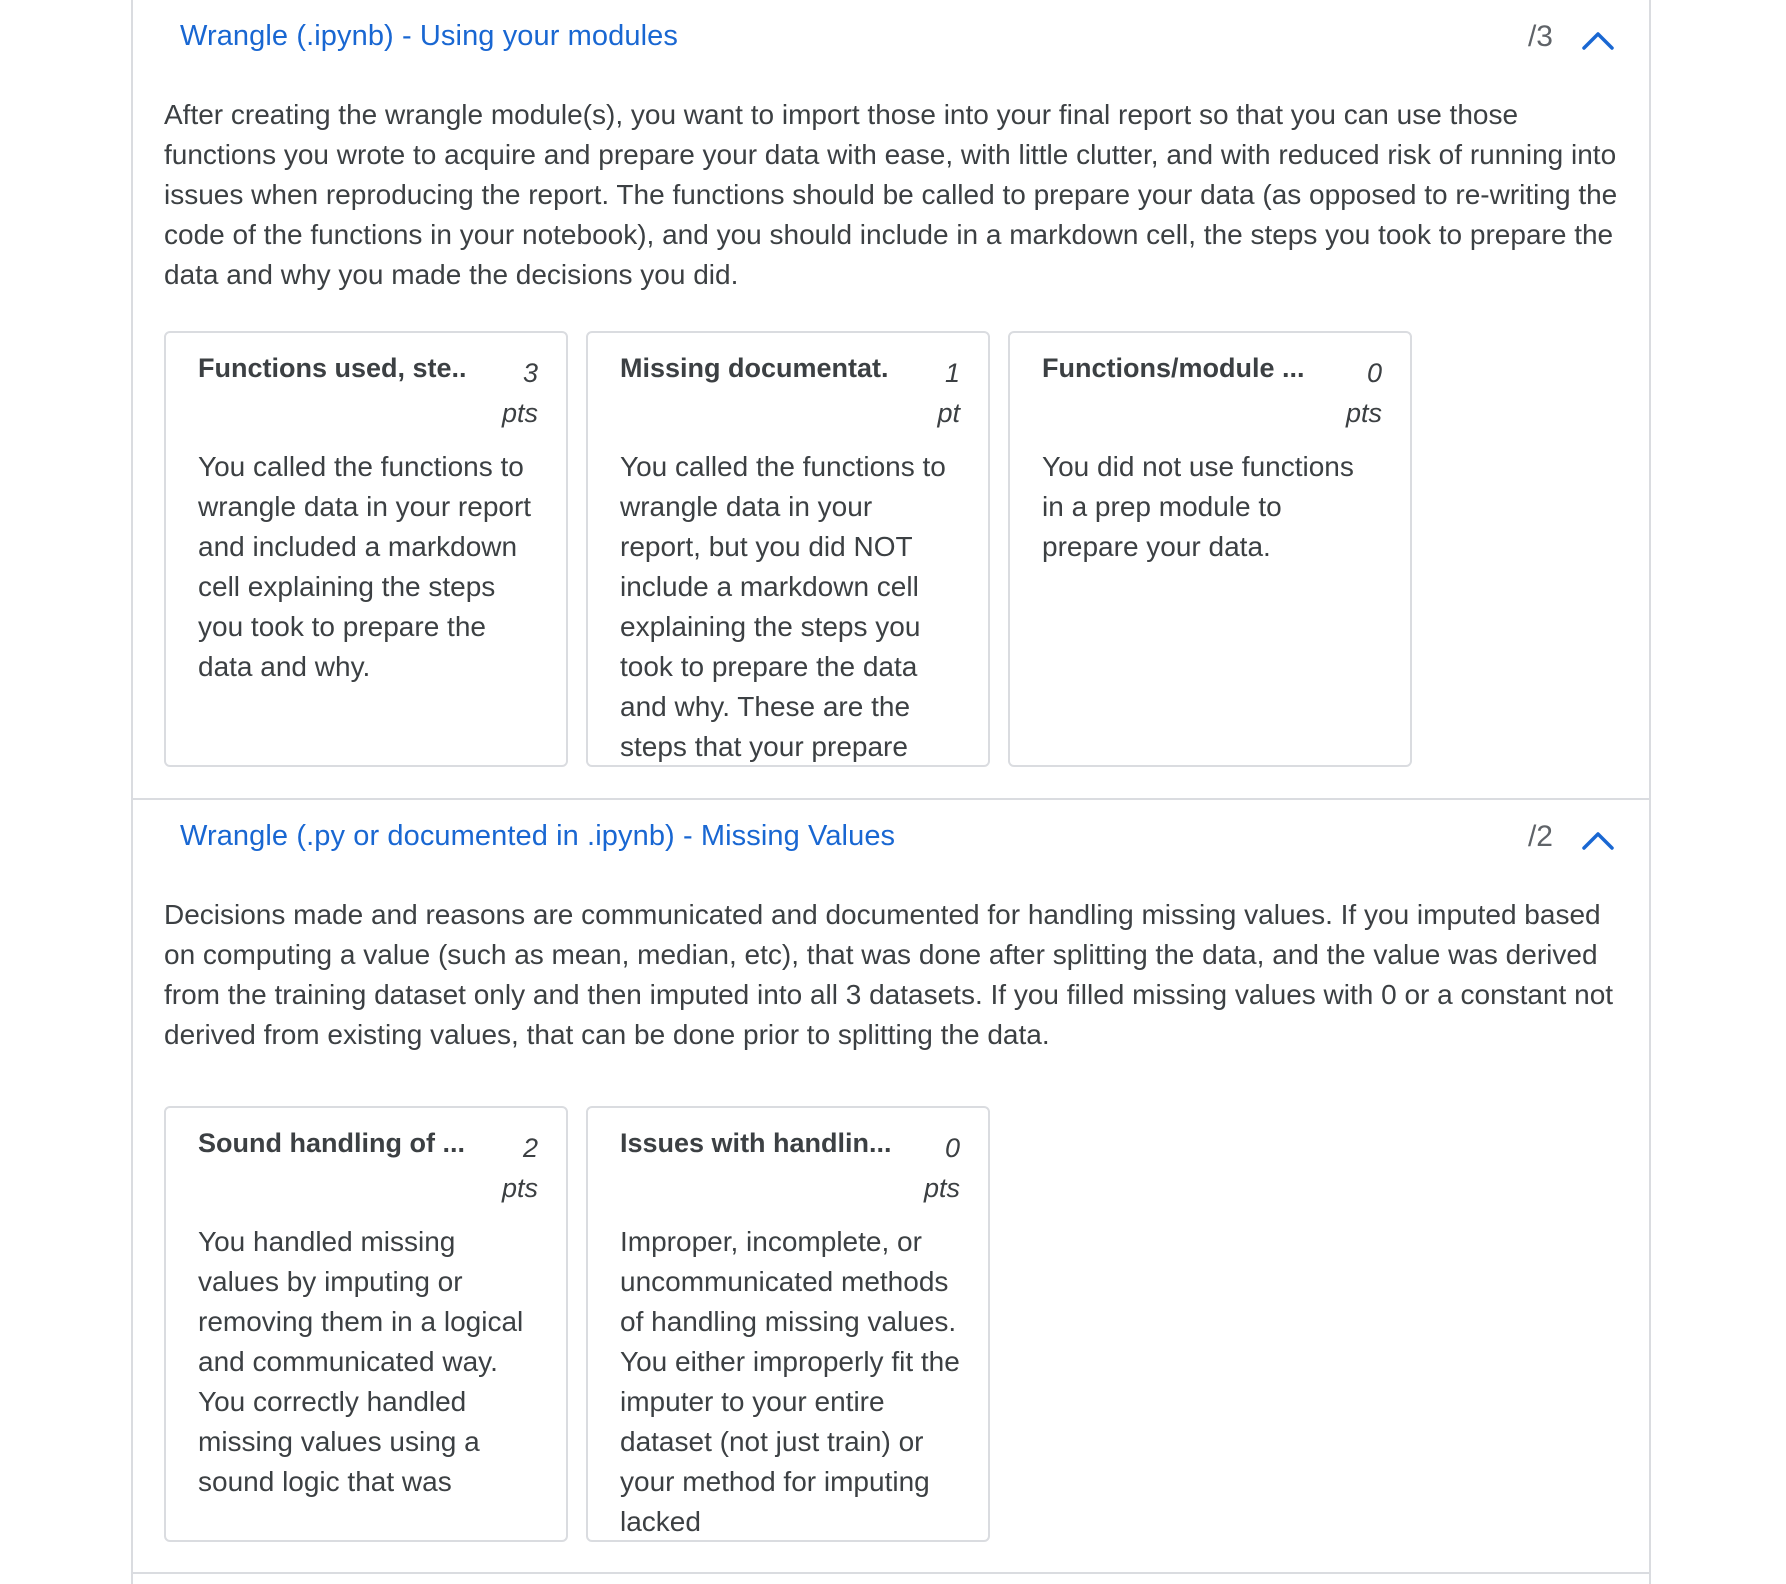 The height and width of the screenshot is (1584, 1786). What do you see at coordinates (920, 393) in the screenshot?
I see `rating-points: 1 pt` at bounding box center [920, 393].